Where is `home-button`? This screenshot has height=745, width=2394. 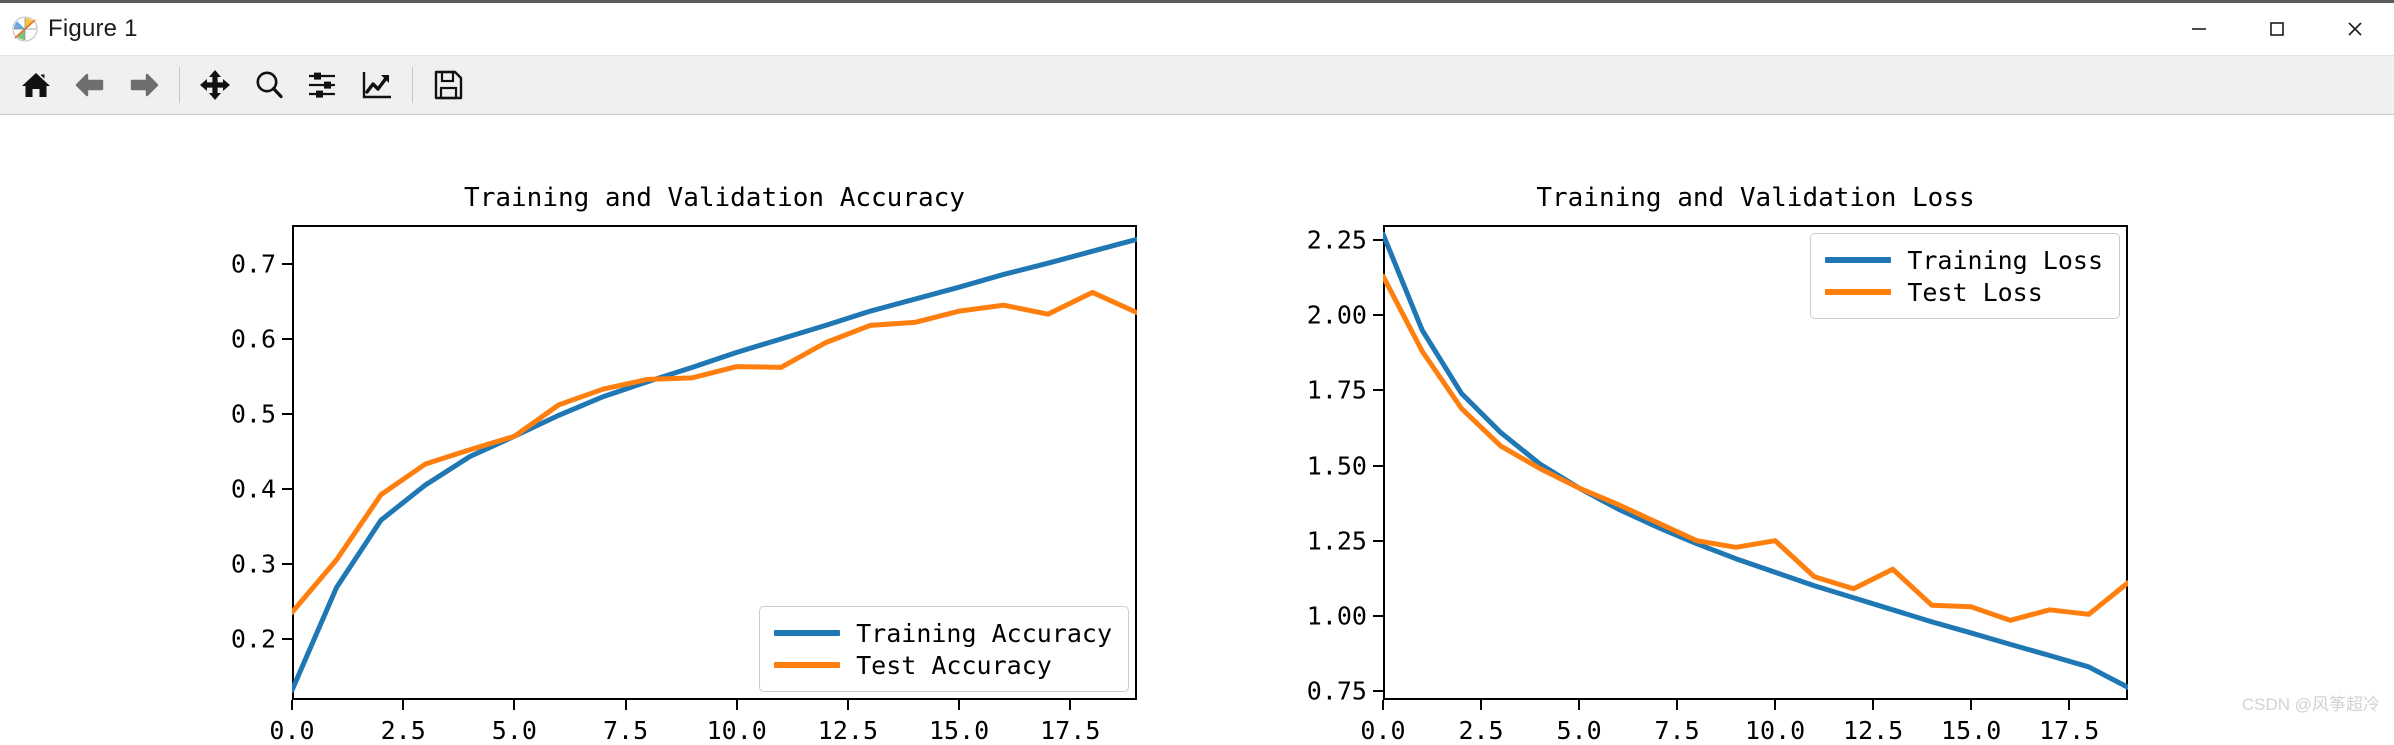
home-button is located at coordinates (36, 85).